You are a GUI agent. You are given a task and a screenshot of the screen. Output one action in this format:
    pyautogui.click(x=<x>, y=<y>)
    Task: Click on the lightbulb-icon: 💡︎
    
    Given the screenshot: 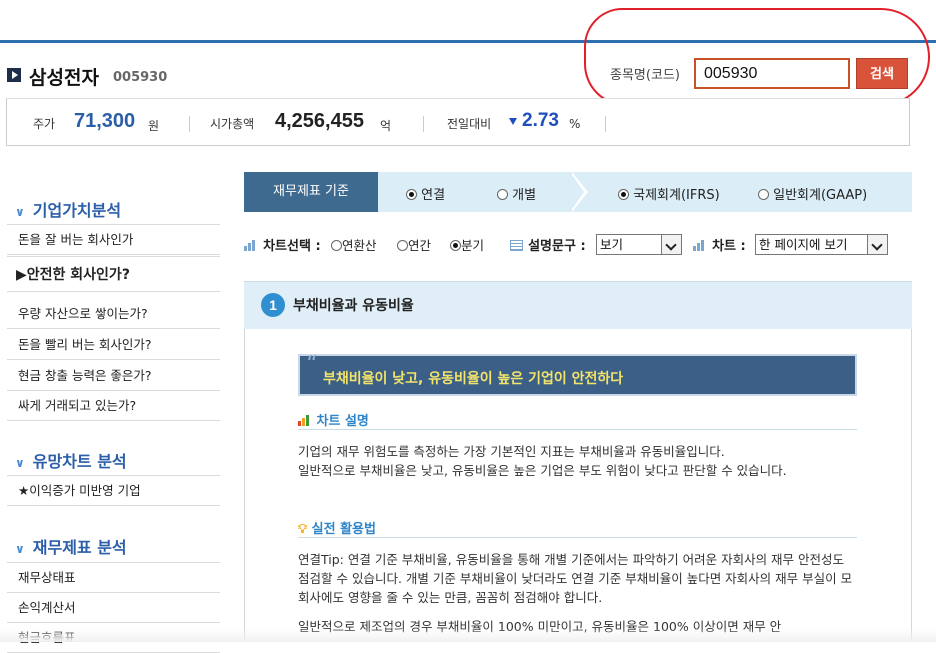 What is the action you would take?
    pyautogui.click(x=303, y=529)
    